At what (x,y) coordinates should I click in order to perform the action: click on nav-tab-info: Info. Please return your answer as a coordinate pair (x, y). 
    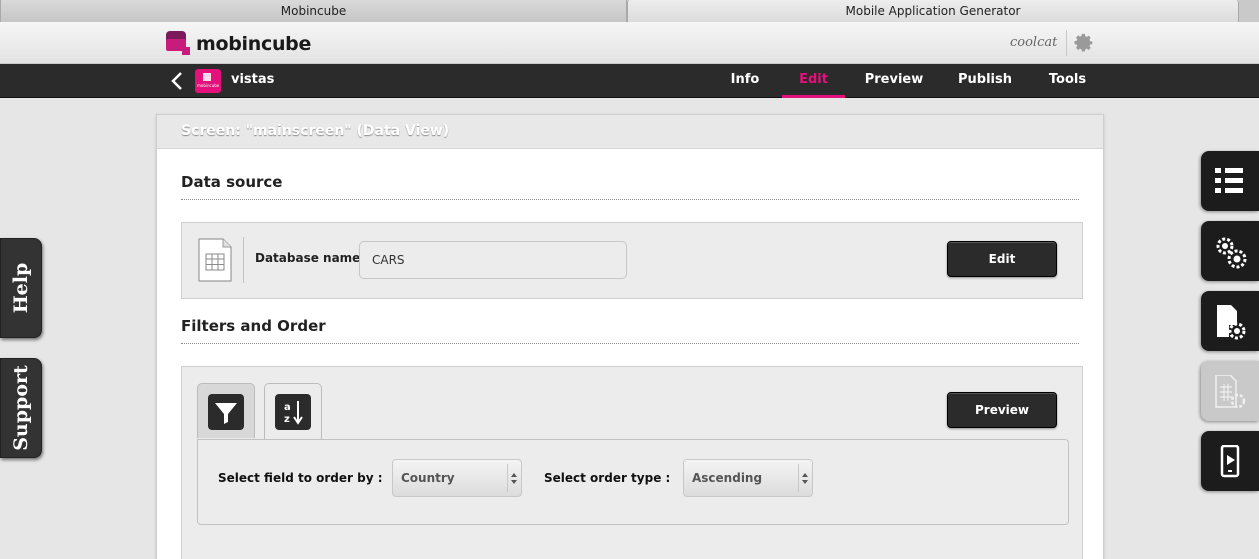
    Looking at the image, I should click on (745, 81).